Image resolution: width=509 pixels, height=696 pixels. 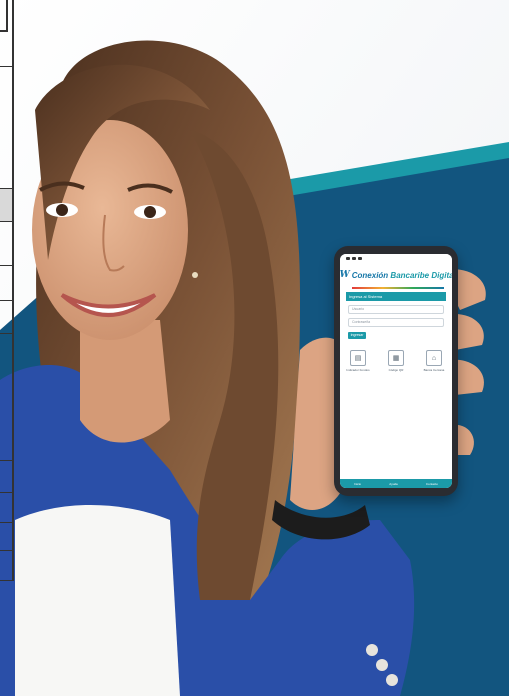 I want to click on brand-prefix: Conexión, so click(x=371, y=275).